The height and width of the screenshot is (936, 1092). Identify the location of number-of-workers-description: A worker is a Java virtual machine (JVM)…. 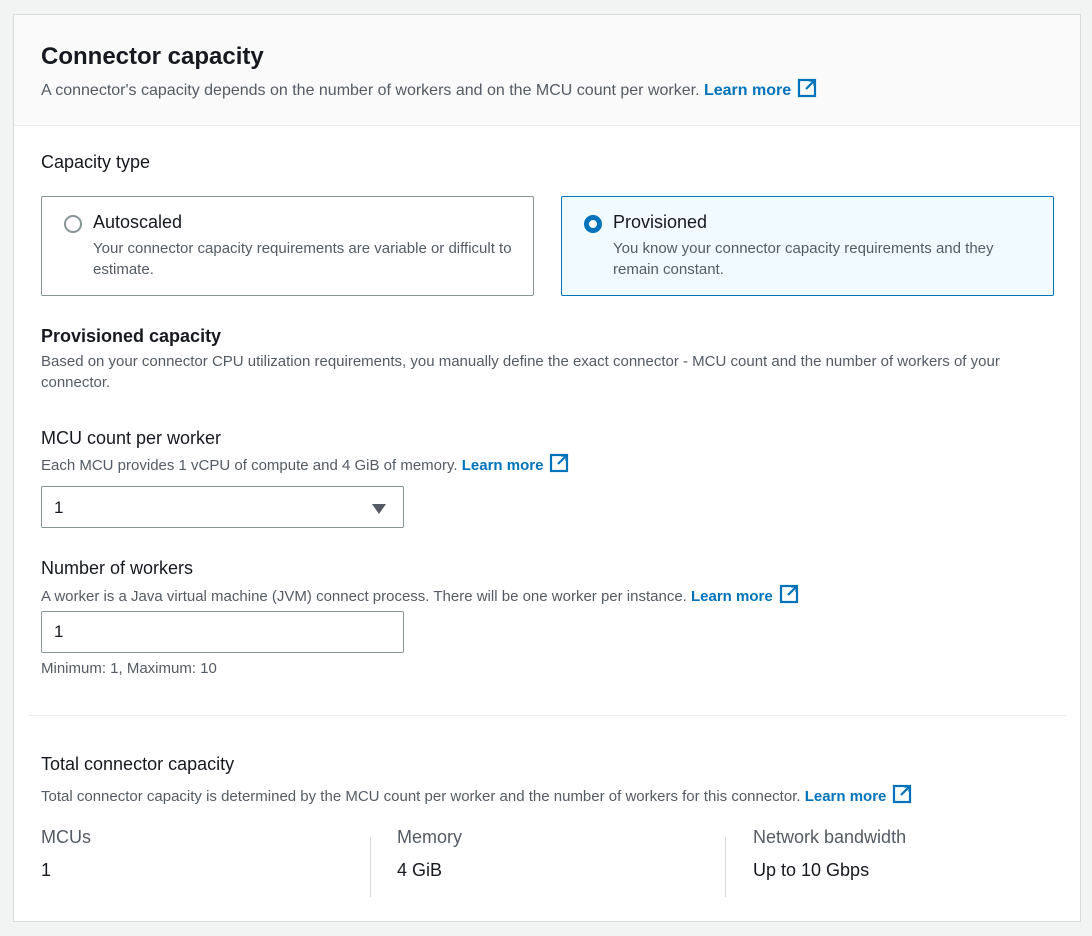
(420, 595).